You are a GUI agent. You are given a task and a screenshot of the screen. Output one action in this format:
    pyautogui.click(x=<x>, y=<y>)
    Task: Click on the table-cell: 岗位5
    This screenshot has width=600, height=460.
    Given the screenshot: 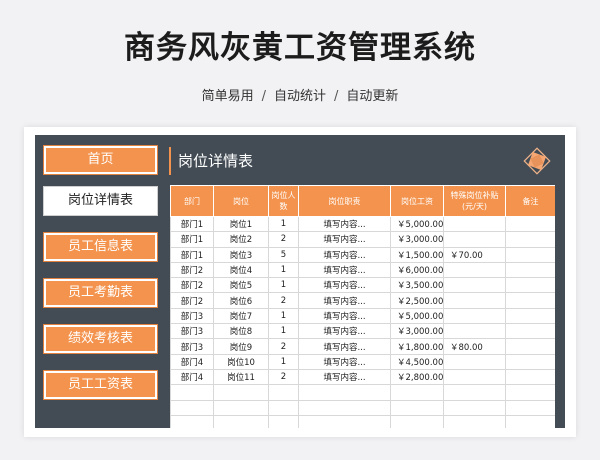 What is the action you would take?
    pyautogui.click(x=241, y=285)
    